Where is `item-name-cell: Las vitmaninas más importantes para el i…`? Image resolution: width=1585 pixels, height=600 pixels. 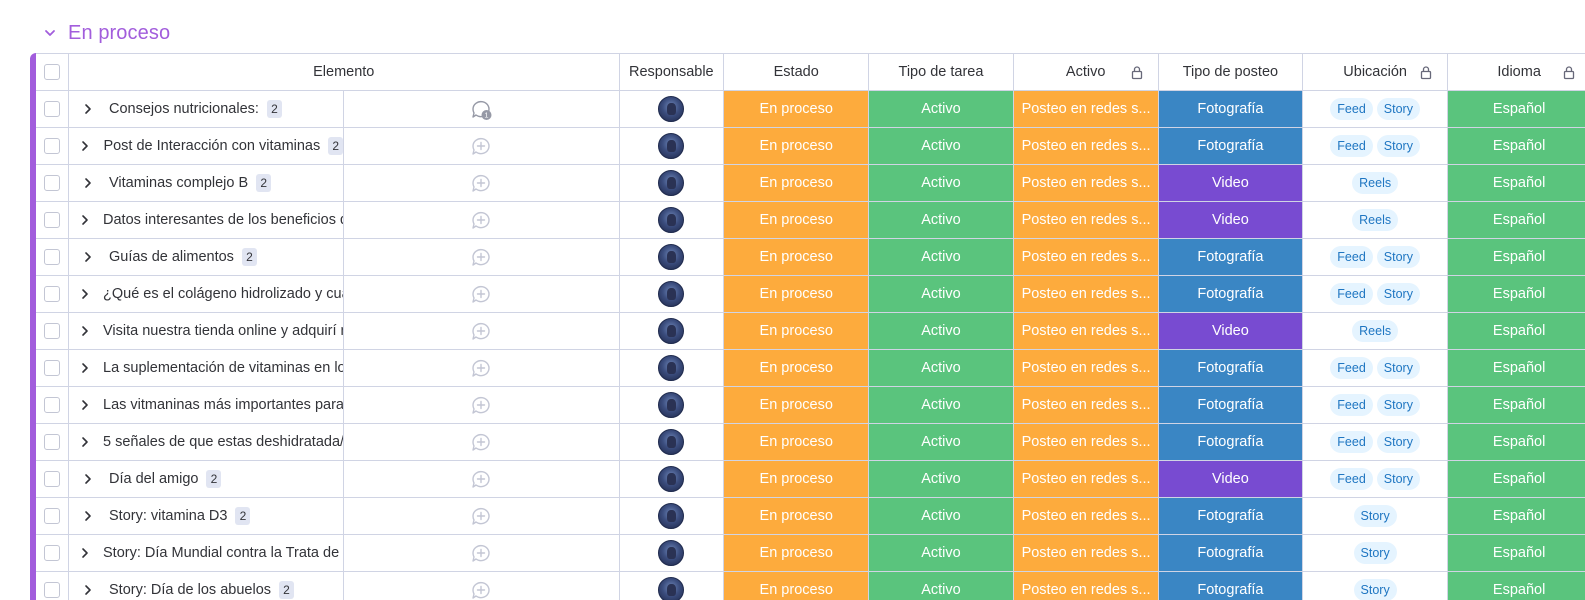
item-name-cell: Las vitmaninas más importantes para el i… is located at coordinates (205, 405).